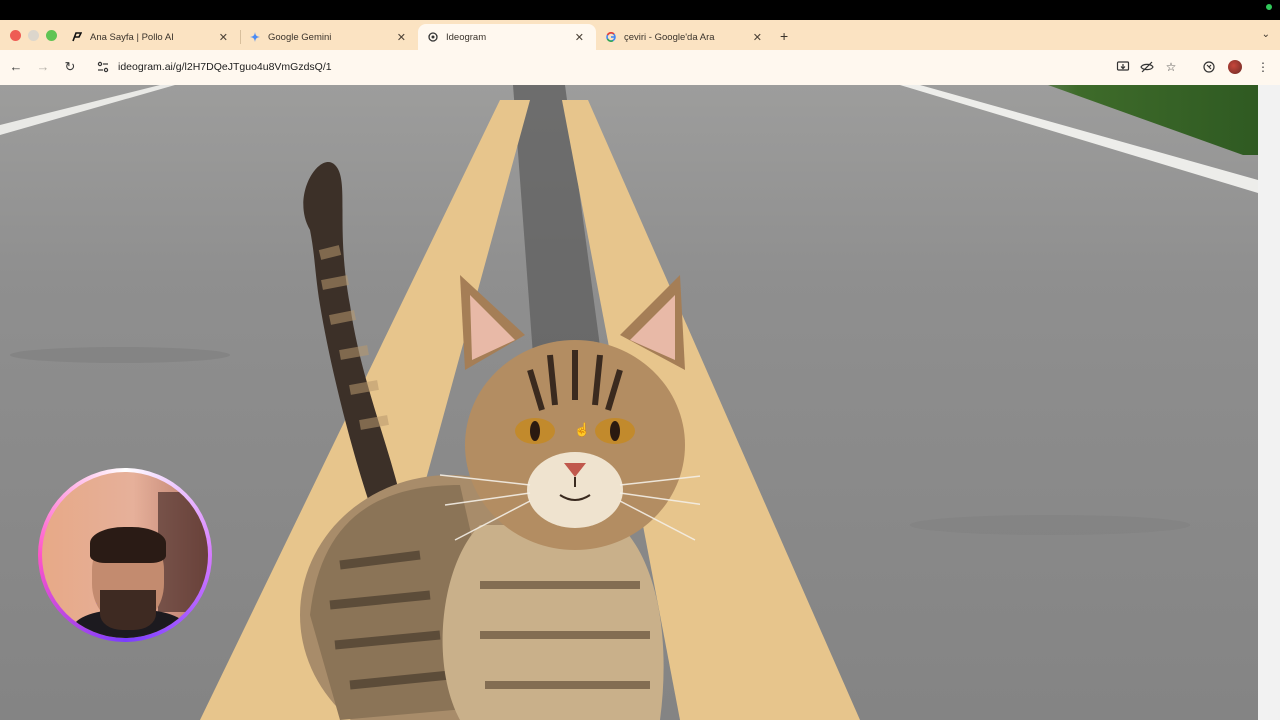 The height and width of the screenshot is (720, 1280). I want to click on gemini-icon, so click(255, 37).